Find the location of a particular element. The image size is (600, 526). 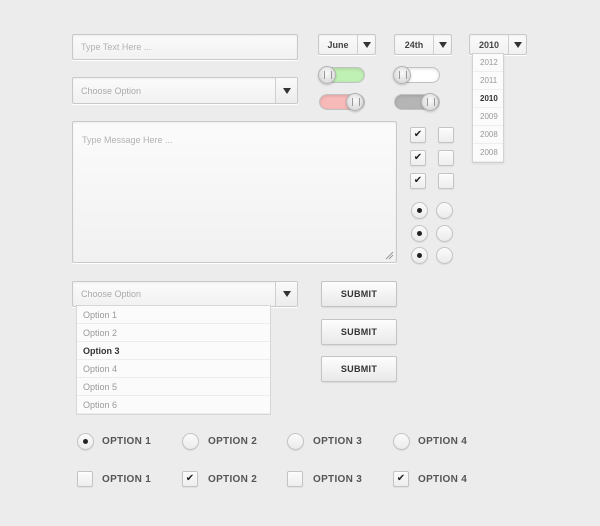

month-select: June is located at coordinates (347, 44).